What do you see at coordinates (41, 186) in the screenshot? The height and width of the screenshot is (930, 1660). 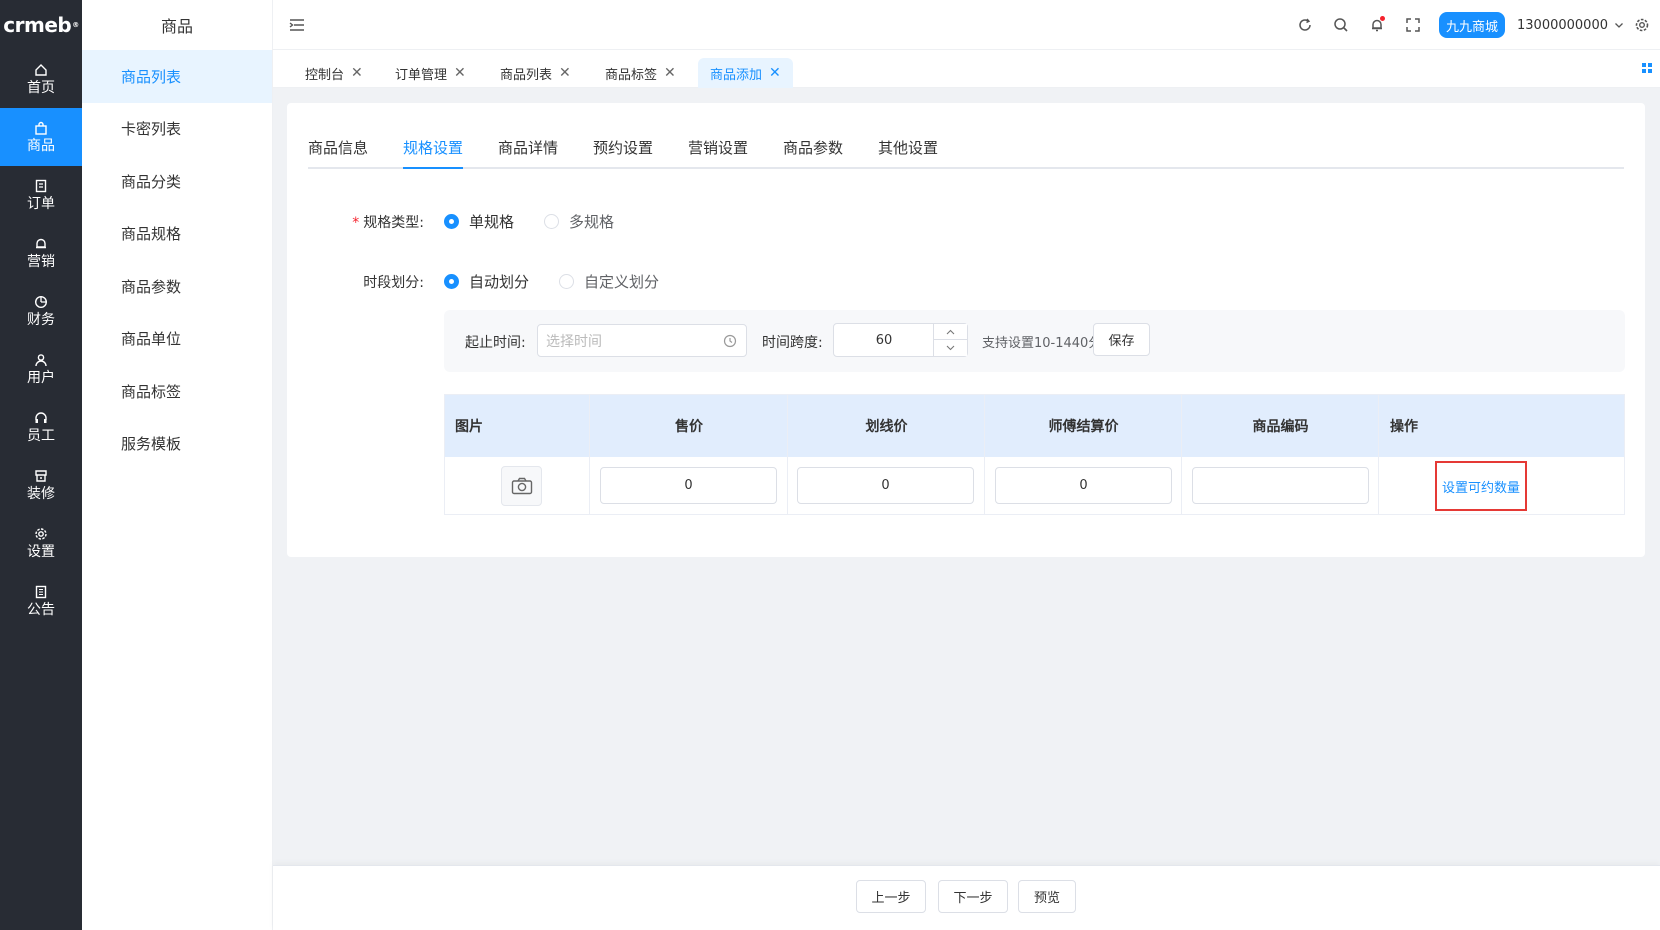 I see `order-icon` at bounding box center [41, 186].